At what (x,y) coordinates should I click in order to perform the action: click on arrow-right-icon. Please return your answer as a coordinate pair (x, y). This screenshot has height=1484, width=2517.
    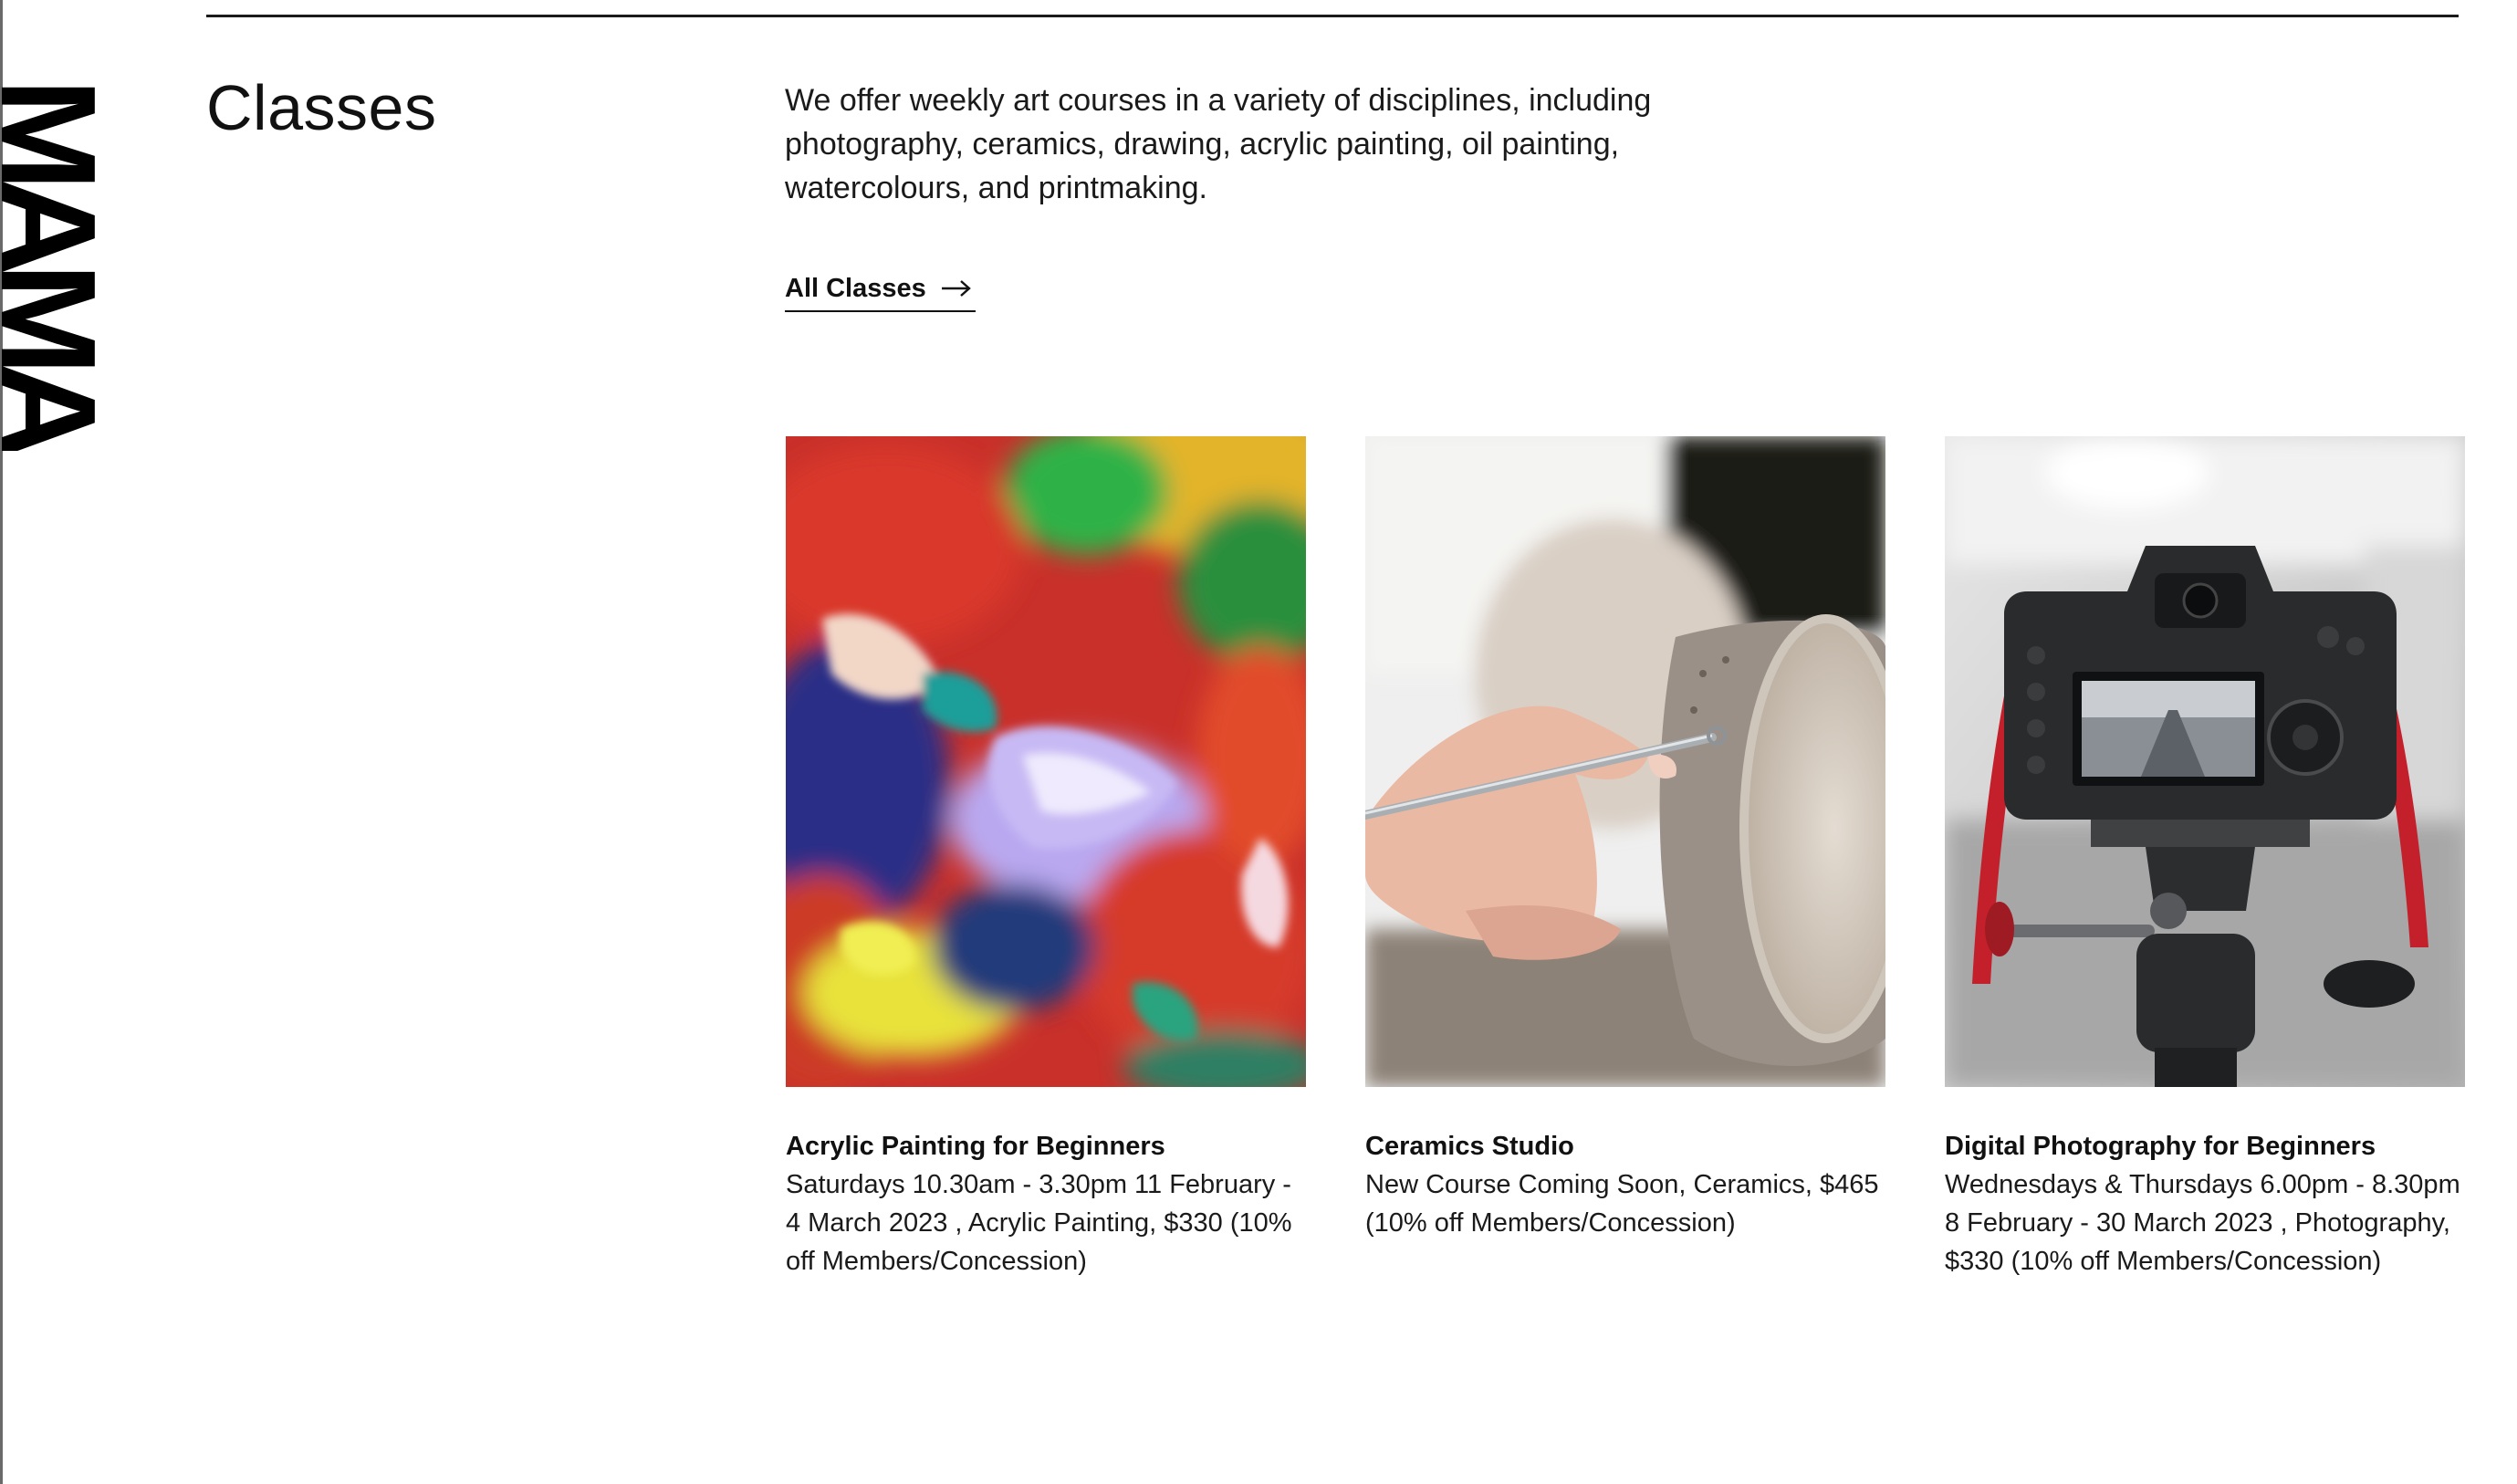
    Looking at the image, I should click on (957, 288).